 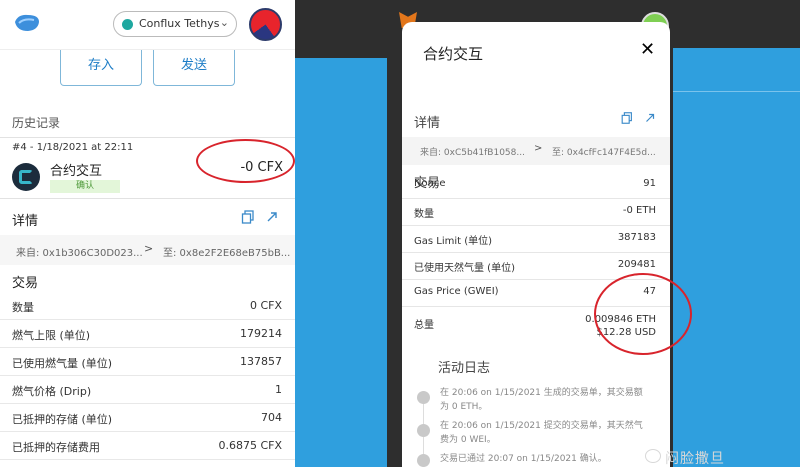 What do you see at coordinates (541, 393) in the screenshot?
I see `log-line: 在 20:06 on 1/15/2021 生成的交易单，其交易额` at bounding box center [541, 393].